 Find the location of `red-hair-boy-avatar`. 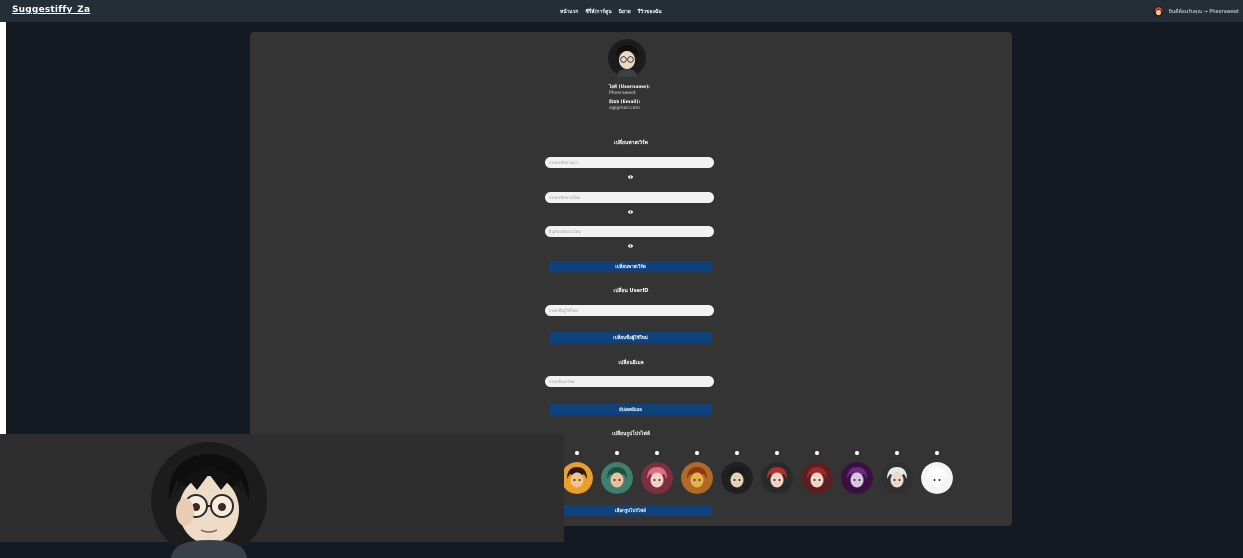

red-hair-boy-avatar is located at coordinates (777, 478).